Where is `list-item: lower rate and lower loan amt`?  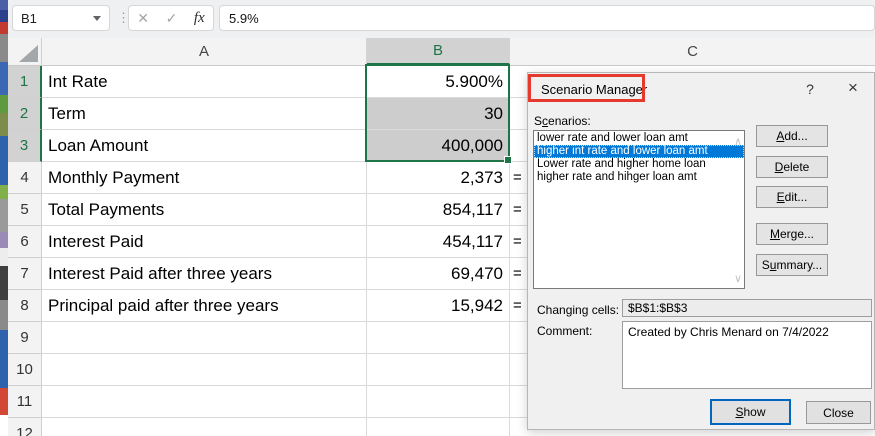 list-item: lower rate and lower loan amt is located at coordinates (639, 138).